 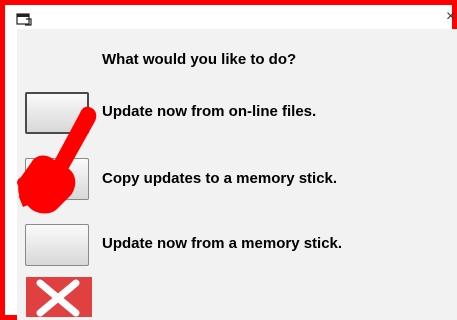 What do you see at coordinates (24, 19) in the screenshot?
I see `app-window-icon` at bounding box center [24, 19].